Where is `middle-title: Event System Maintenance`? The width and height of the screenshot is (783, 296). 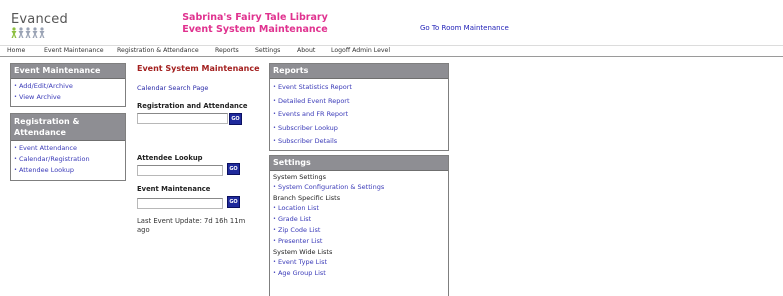 middle-title: Event System Maintenance is located at coordinates (198, 68).